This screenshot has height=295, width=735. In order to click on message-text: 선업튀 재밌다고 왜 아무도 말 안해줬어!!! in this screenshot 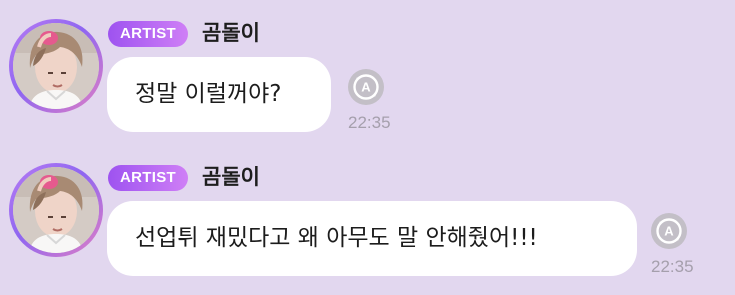, I will do `click(336, 238)`.